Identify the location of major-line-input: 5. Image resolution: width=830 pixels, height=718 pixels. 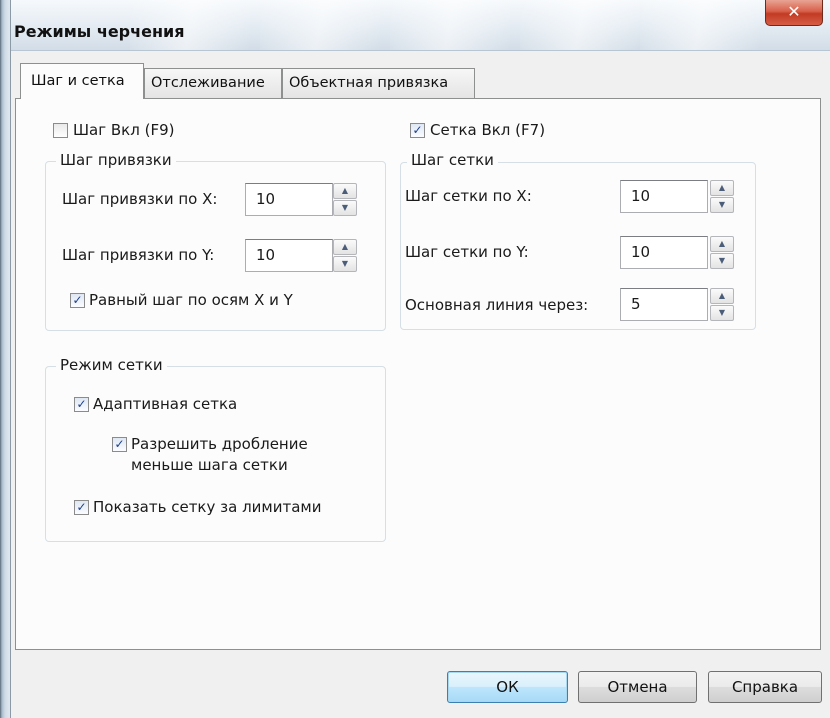
(664, 304).